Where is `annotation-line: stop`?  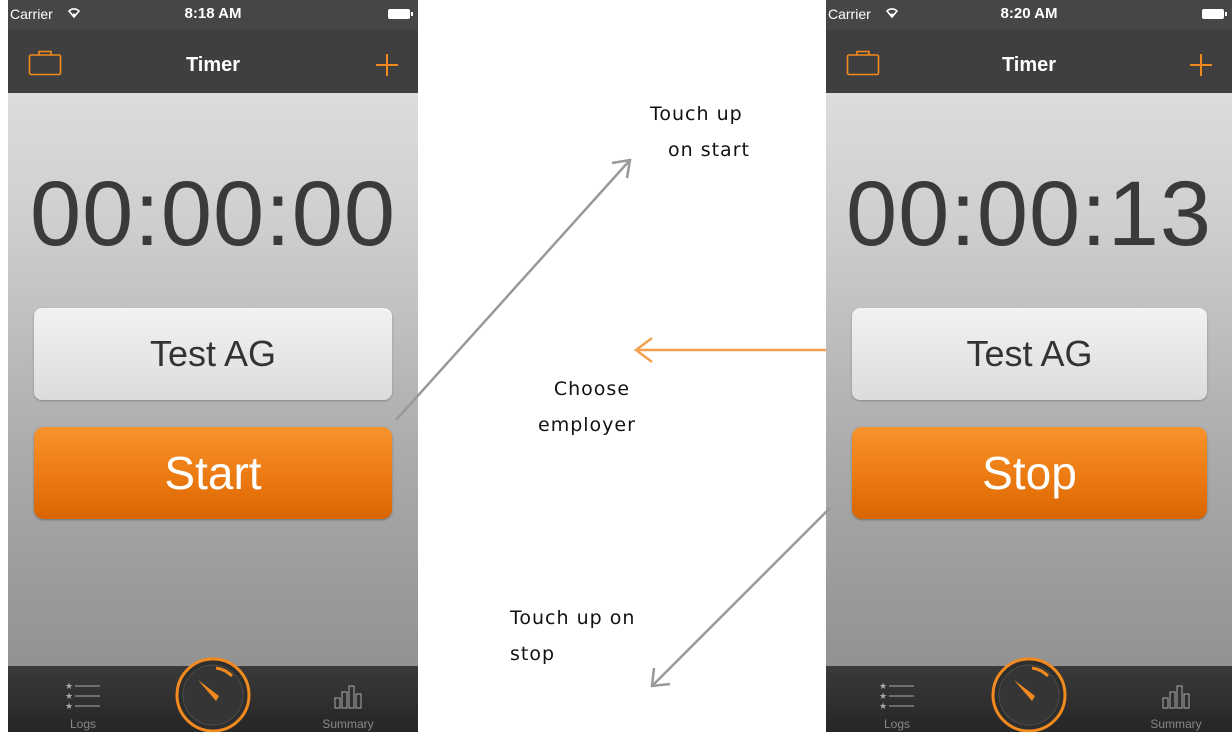 annotation-line: stop is located at coordinates (533, 654).